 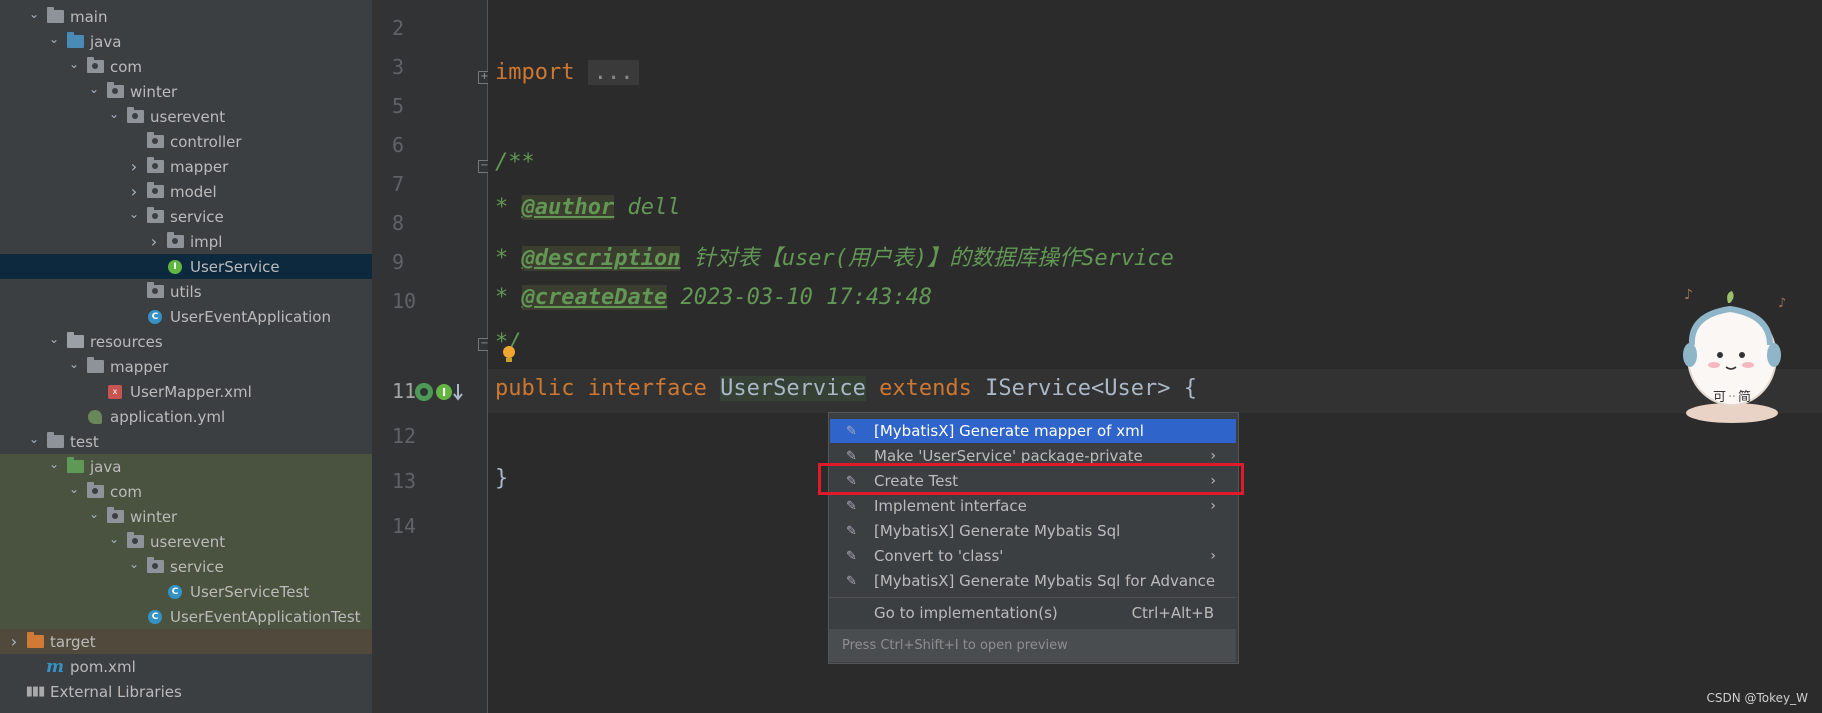 I want to click on line-number: 10, so click(x=404, y=301).